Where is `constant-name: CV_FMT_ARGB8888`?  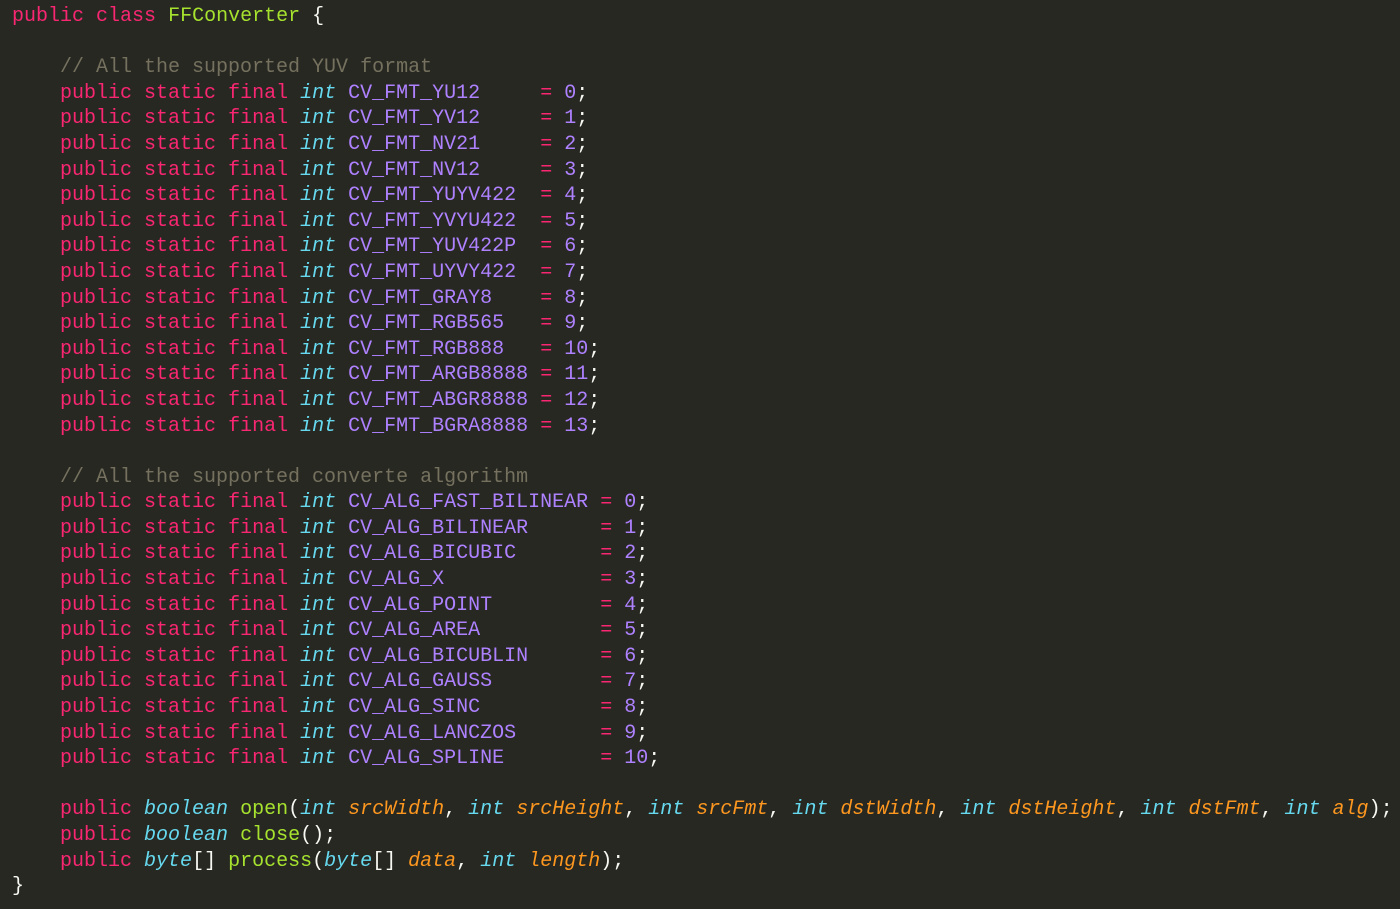
constant-name: CV_FMT_ARGB8888 is located at coordinates (438, 375).